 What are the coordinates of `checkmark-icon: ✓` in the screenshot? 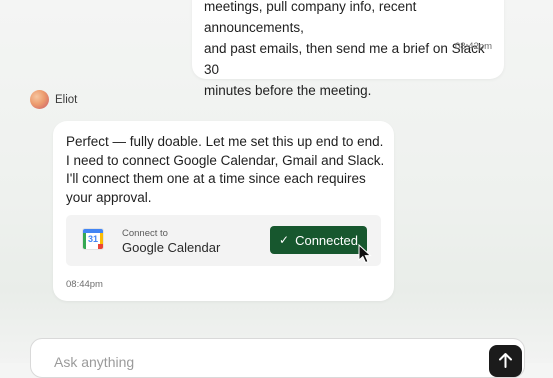 It's located at (284, 240).